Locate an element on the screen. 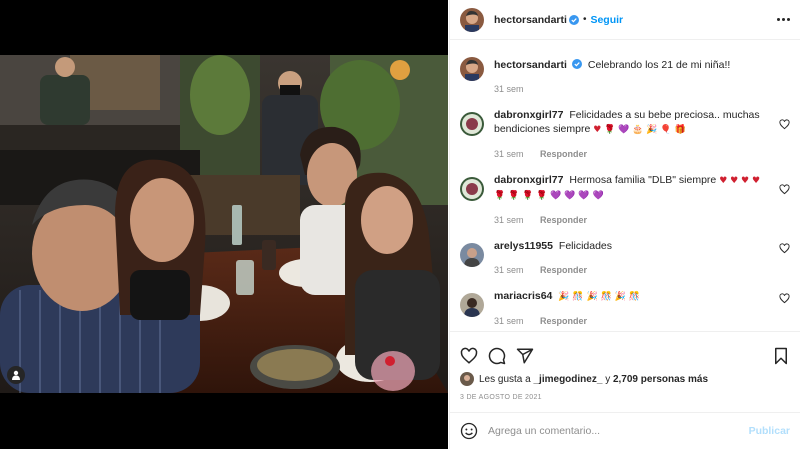 The height and width of the screenshot is (449, 800). comment-emojis: 🎉 🎊 🎉 🎊 🎉 🎊 is located at coordinates (599, 297).